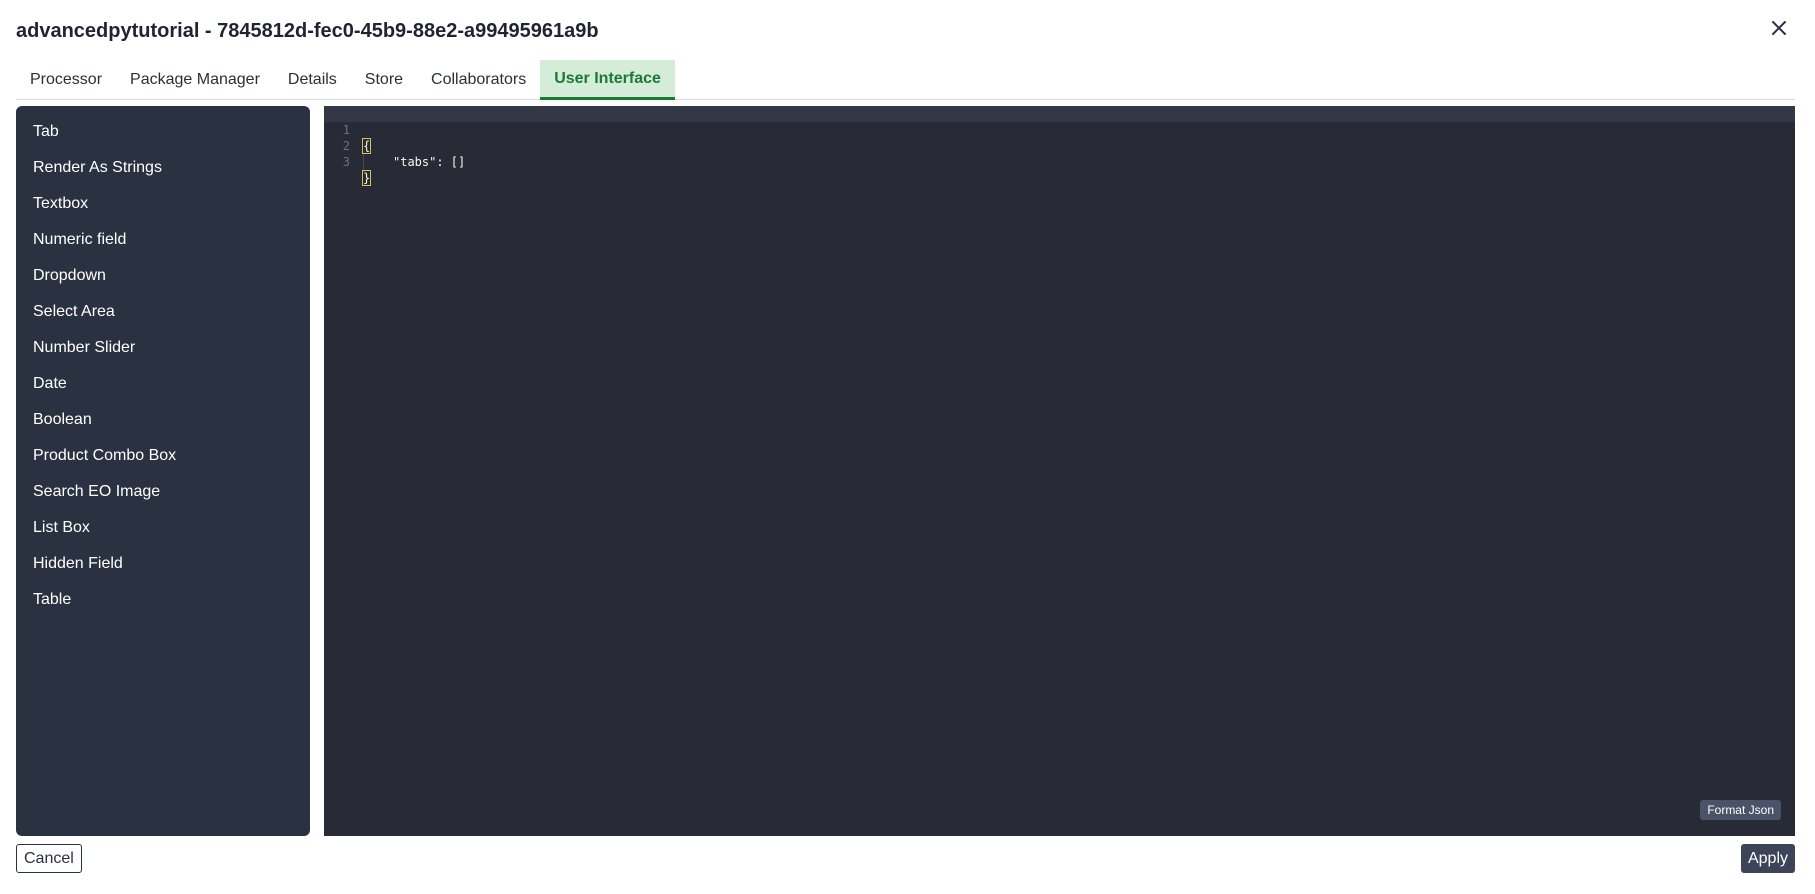 This screenshot has height=894, width=1815. I want to click on sidebar-item-search-eo-image: Search EO Image, so click(163, 492).